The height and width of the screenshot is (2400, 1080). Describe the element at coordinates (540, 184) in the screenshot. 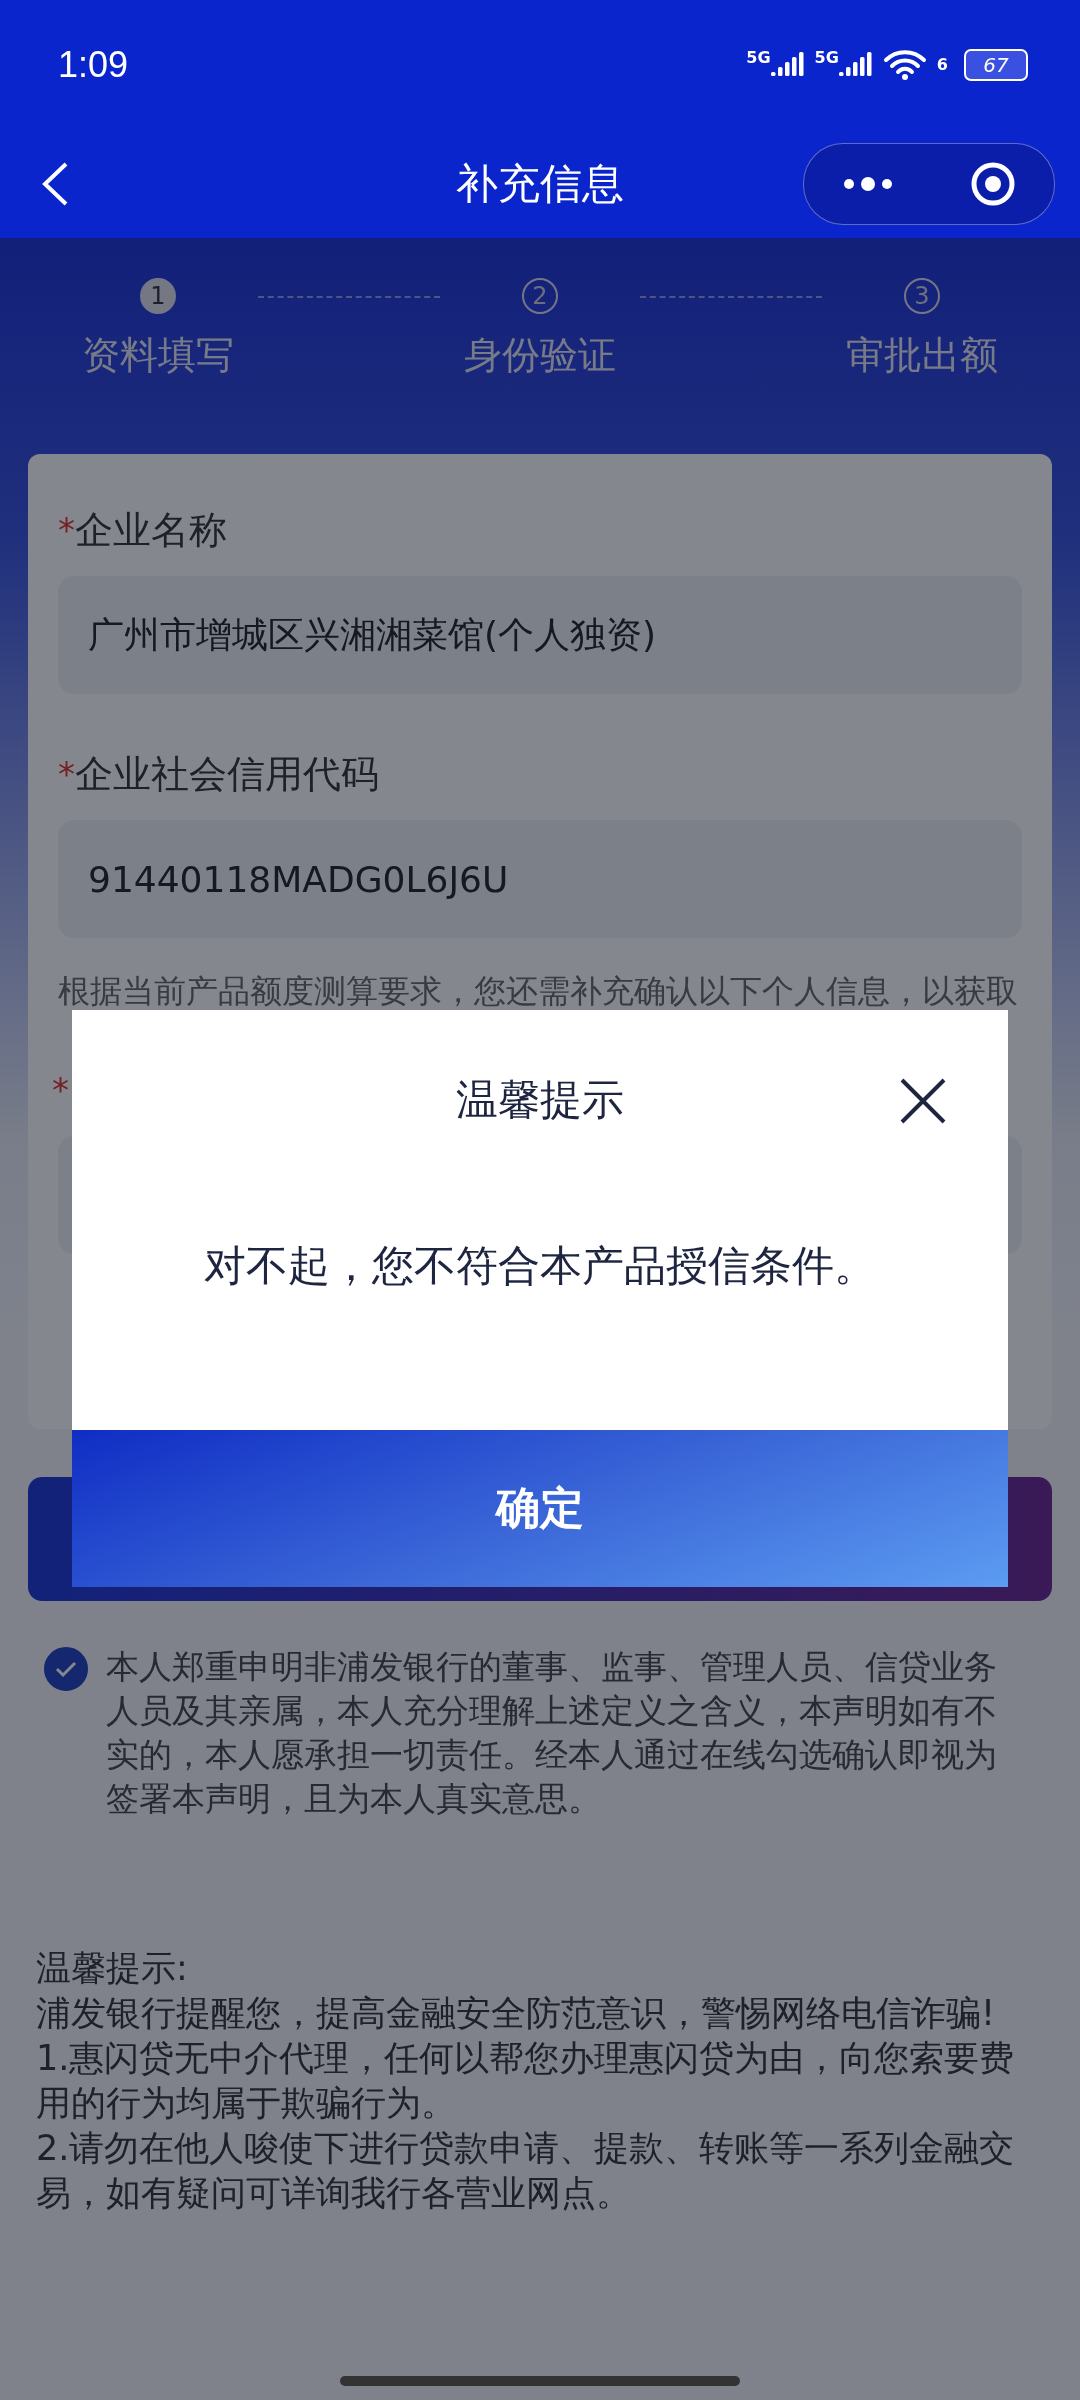

I see `page-title: 补充信息` at that location.